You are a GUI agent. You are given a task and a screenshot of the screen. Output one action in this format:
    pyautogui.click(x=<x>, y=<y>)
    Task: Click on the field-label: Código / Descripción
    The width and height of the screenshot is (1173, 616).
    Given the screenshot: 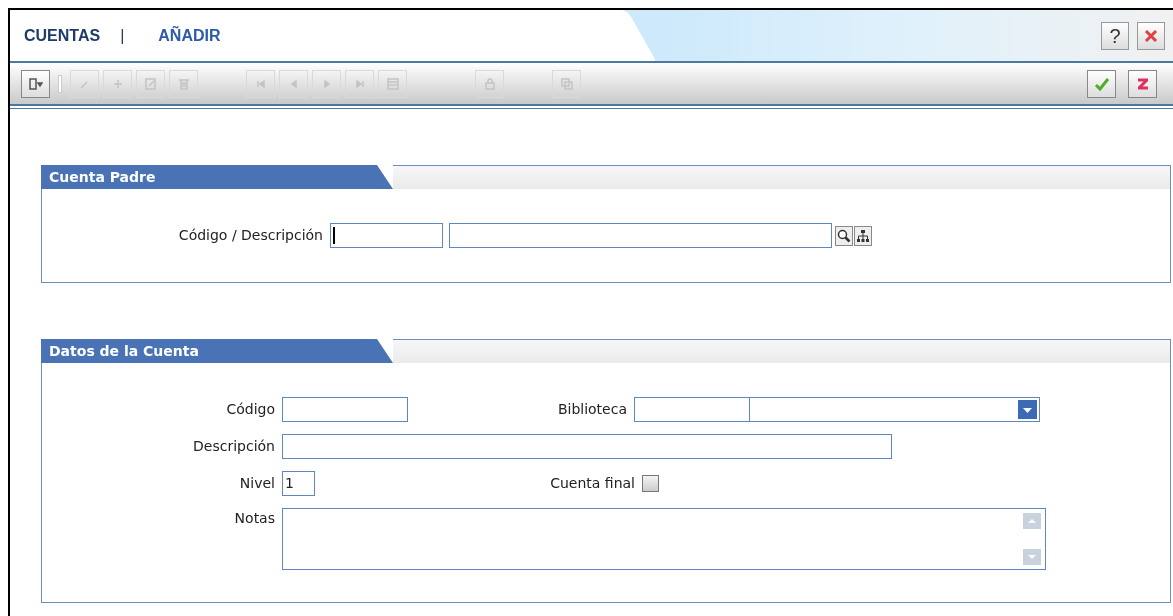 What is the action you would take?
    pyautogui.click(x=250, y=235)
    